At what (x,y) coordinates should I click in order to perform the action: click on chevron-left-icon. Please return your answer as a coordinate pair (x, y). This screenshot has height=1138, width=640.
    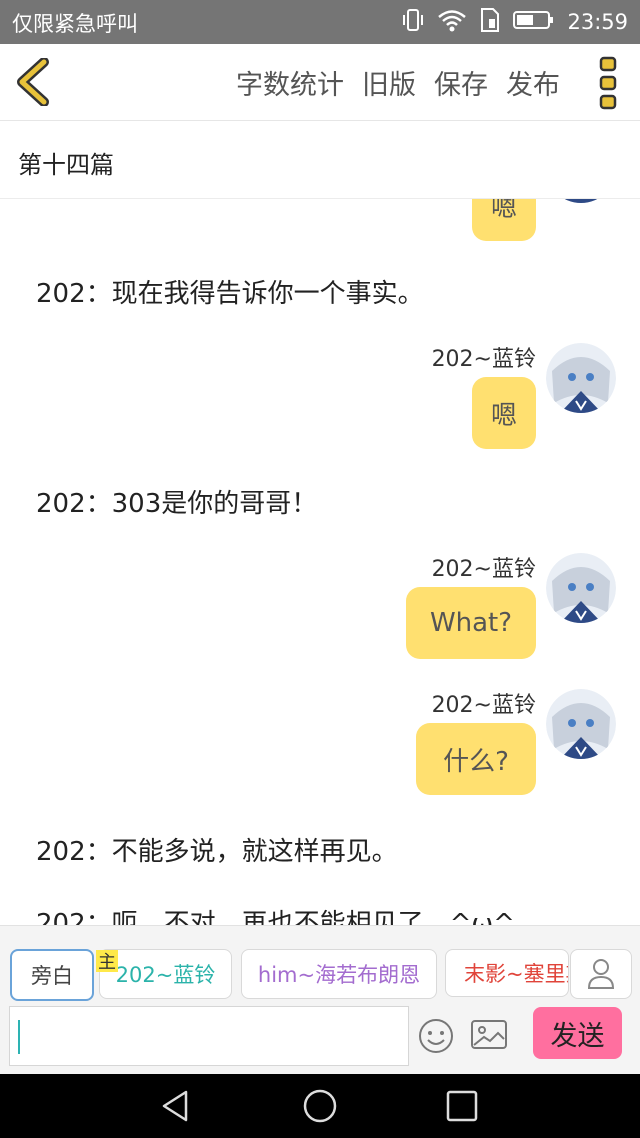
    Looking at the image, I should click on (33, 82).